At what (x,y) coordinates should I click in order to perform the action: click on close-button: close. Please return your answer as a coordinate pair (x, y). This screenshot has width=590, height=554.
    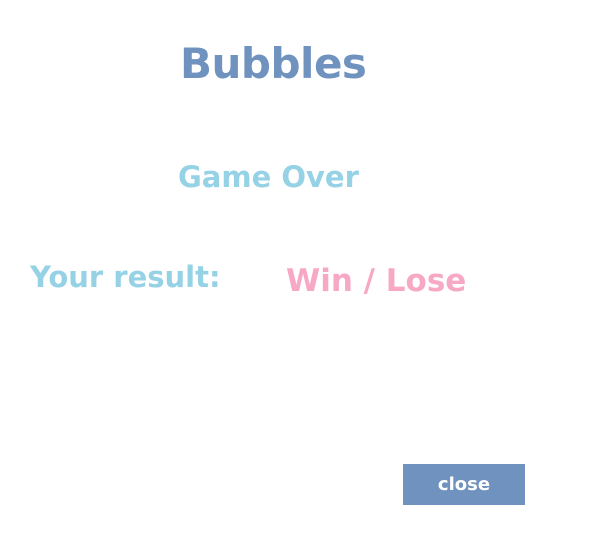
    Looking at the image, I should click on (464, 484).